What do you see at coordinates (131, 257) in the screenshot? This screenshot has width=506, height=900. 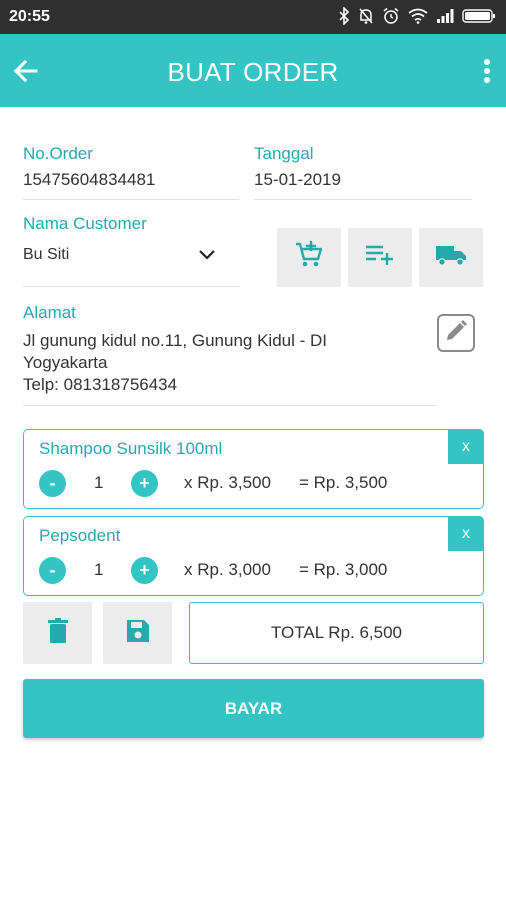 I see `customer-select: Bu Siti` at bounding box center [131, 257].